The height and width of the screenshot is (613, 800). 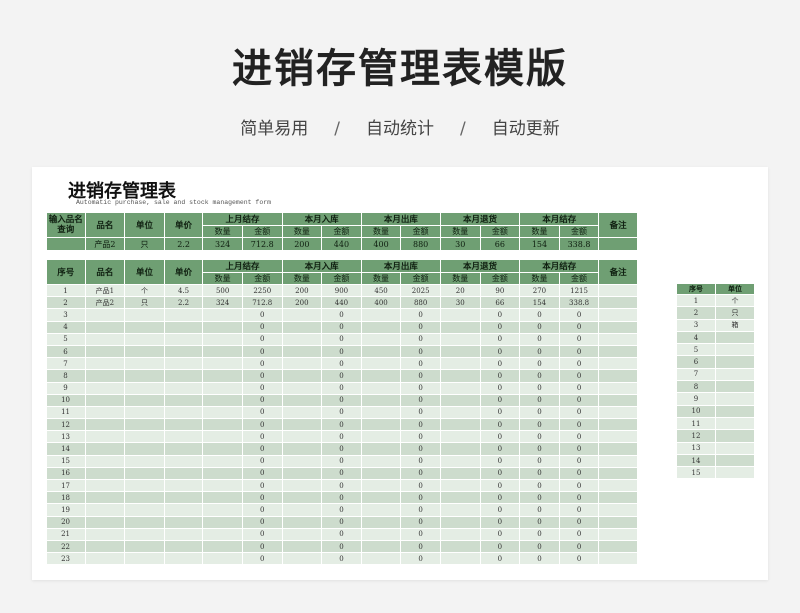 What do you see at coordinates (696, 313) in the screenshot?
I see `lookup-cell: 2` at bounding box center [696, 313].